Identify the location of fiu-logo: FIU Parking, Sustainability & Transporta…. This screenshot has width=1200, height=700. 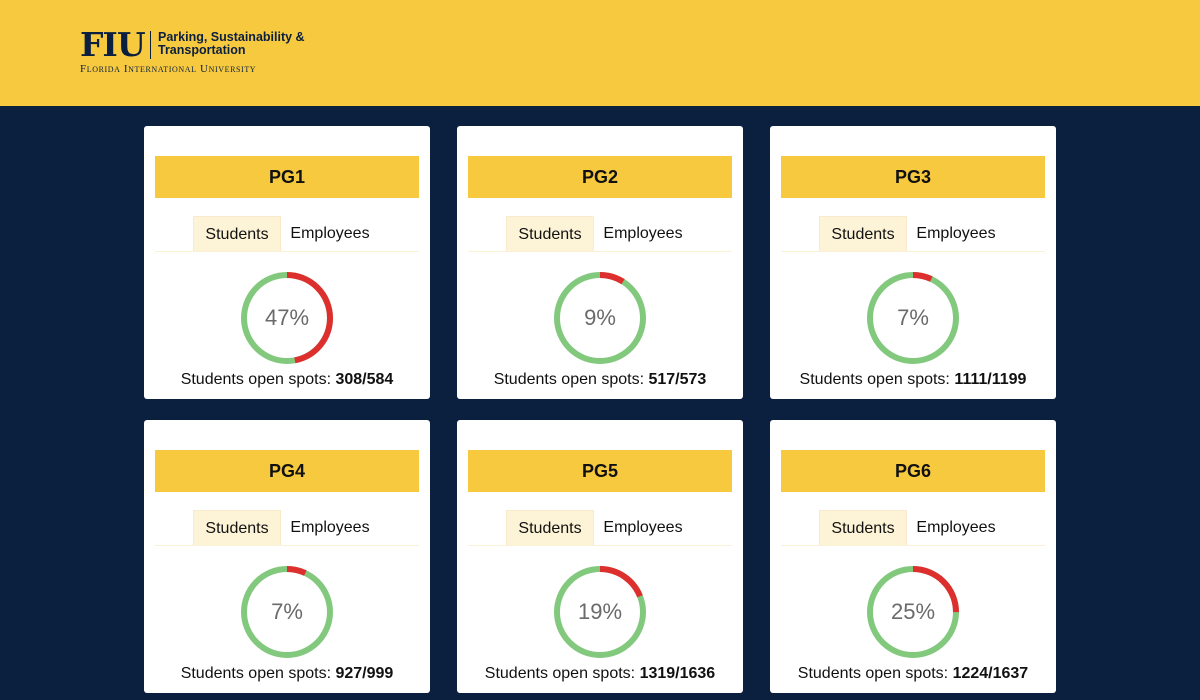
(195, 51).